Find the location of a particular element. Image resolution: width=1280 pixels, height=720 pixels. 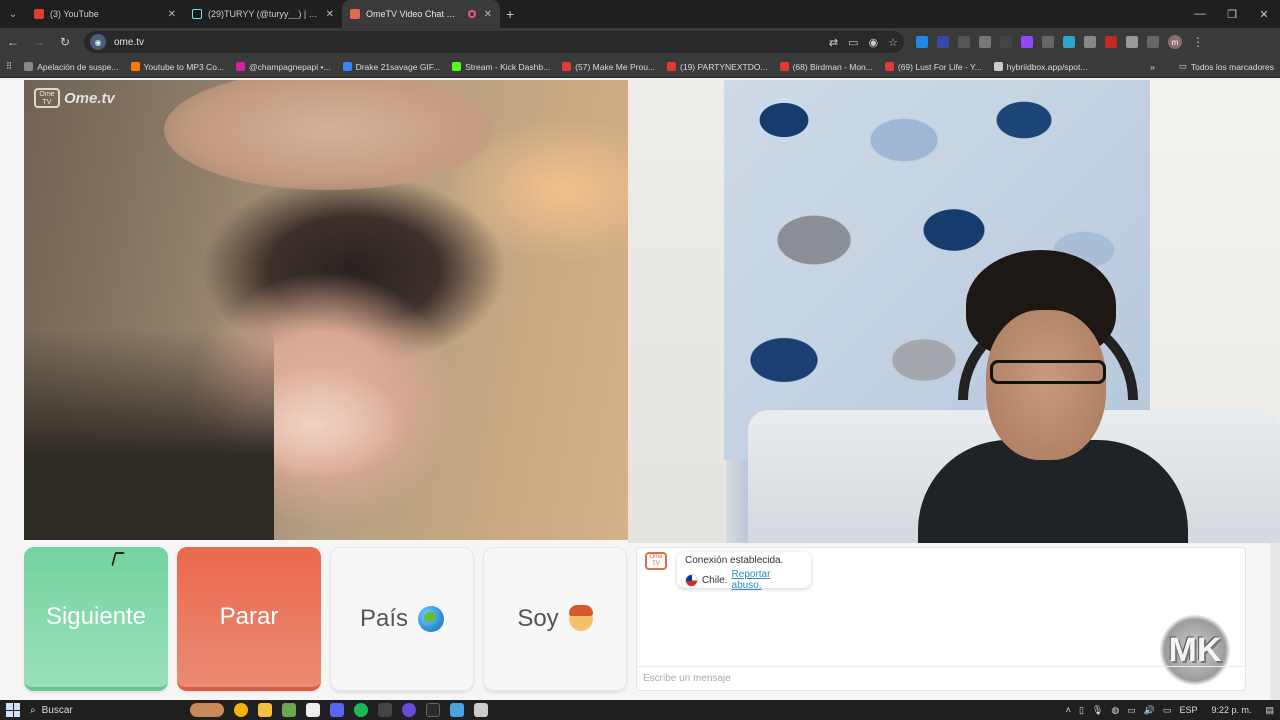

battery-icon: ▭ is located at coordinates (1167, 710).